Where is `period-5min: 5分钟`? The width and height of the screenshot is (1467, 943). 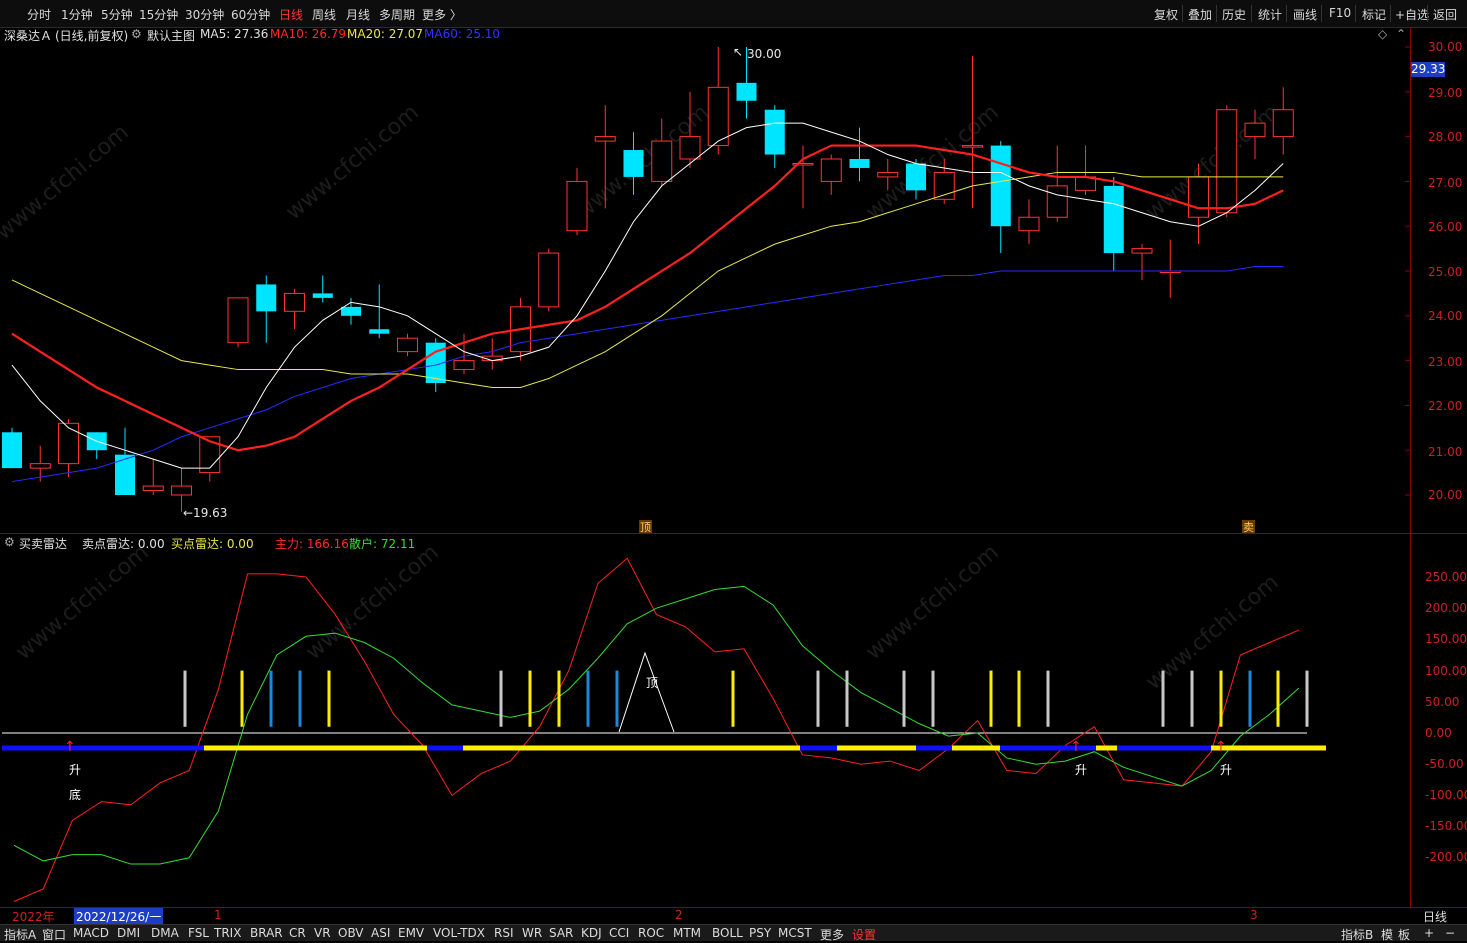
period-5min: 5分钟 is located at coordinates (117, 14).